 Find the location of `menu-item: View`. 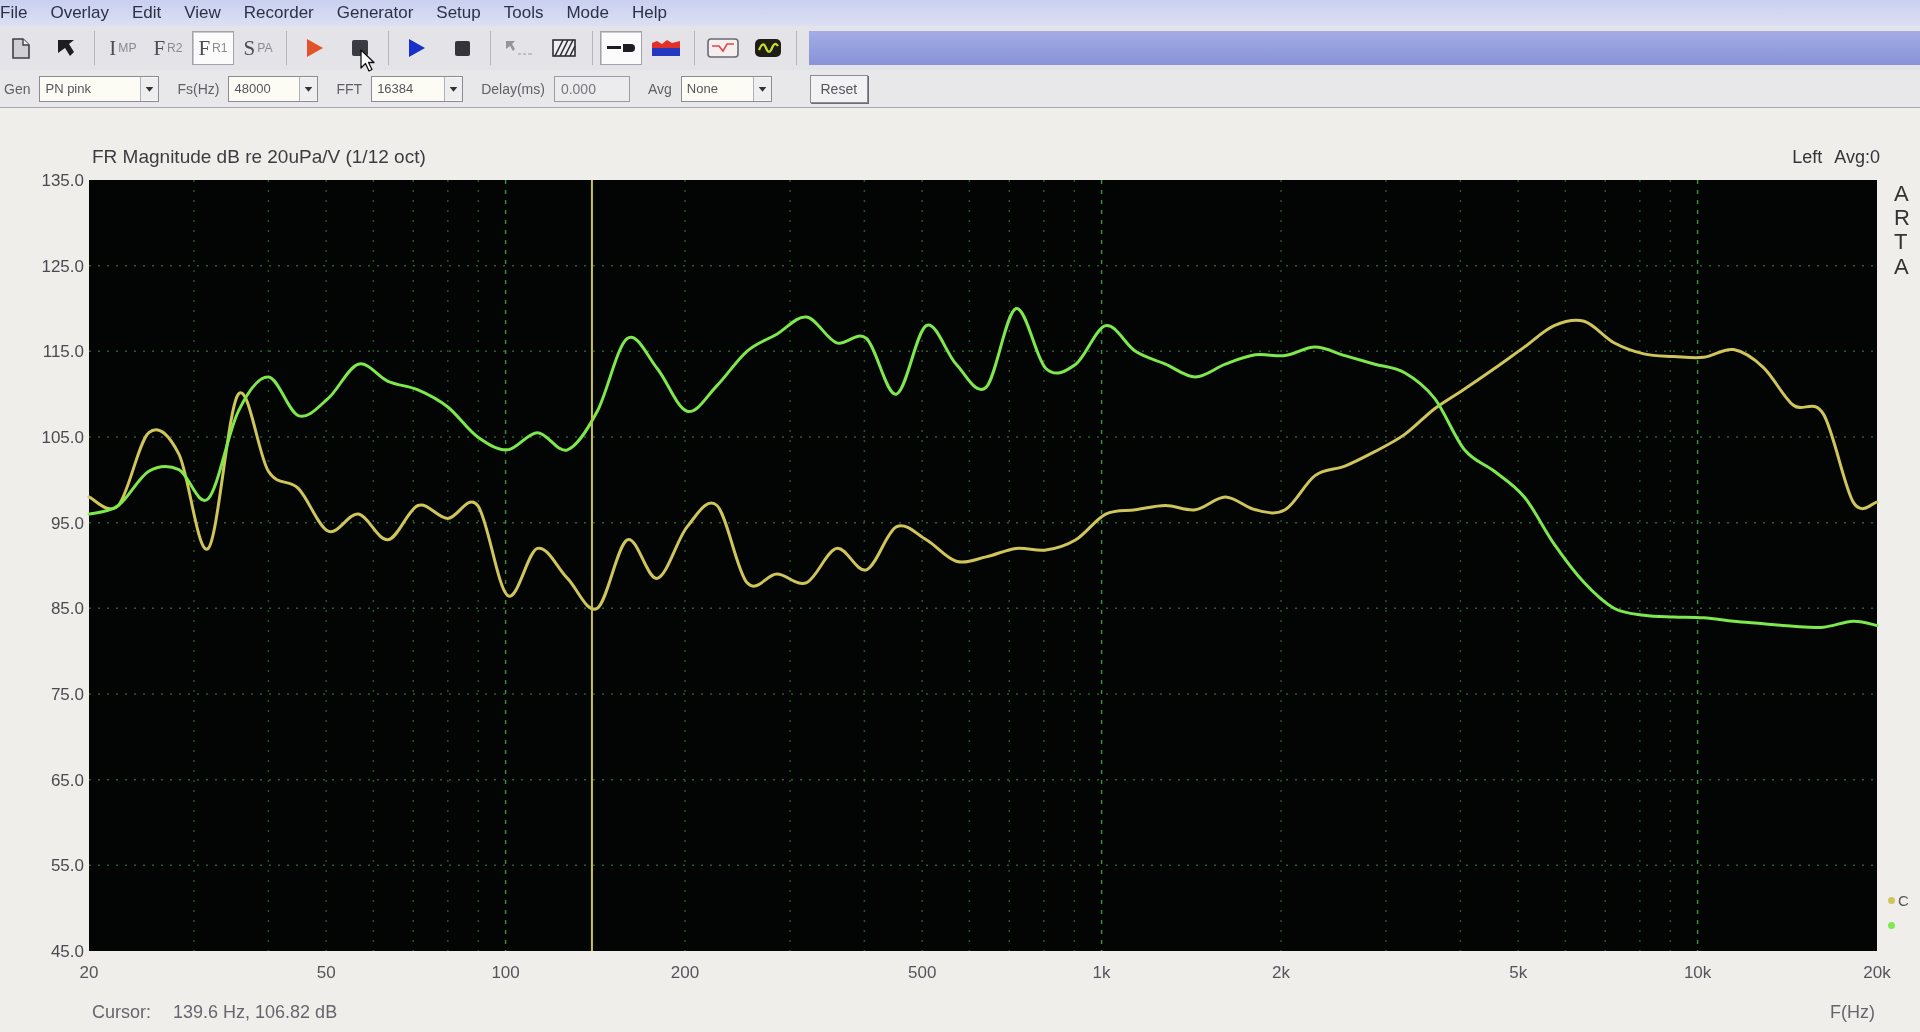

menu-item: View is located at coordinates (202, 13).